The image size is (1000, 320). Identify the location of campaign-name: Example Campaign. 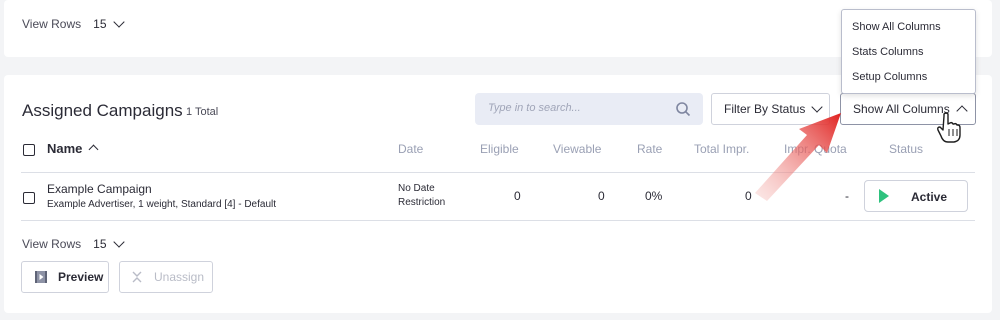
(99, 189).